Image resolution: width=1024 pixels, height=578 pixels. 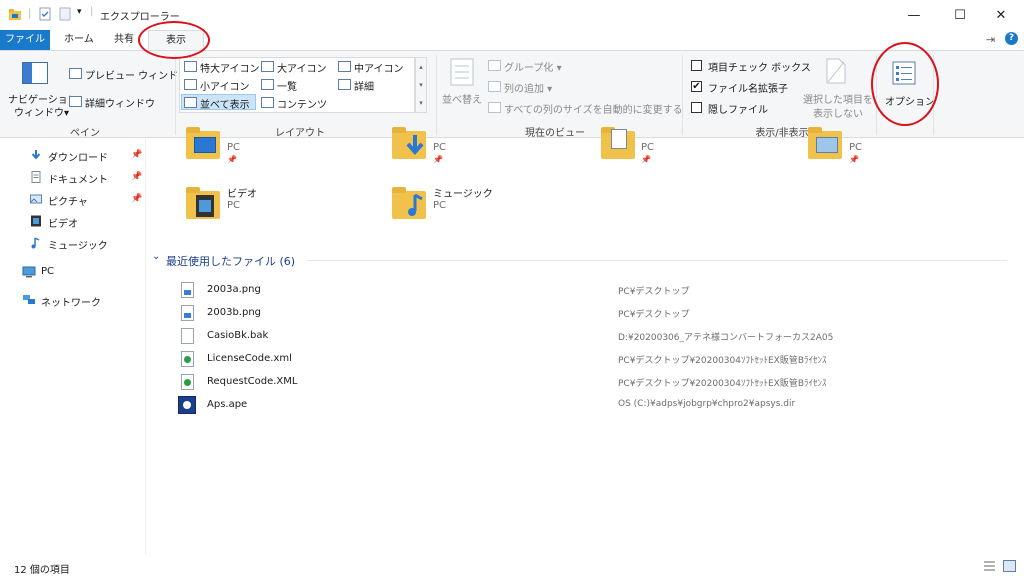 What do you see at coordinates (63, 222) in the screenshot?
I see `nav-item-videos: ビデオ` at bounding box center [63, 222].